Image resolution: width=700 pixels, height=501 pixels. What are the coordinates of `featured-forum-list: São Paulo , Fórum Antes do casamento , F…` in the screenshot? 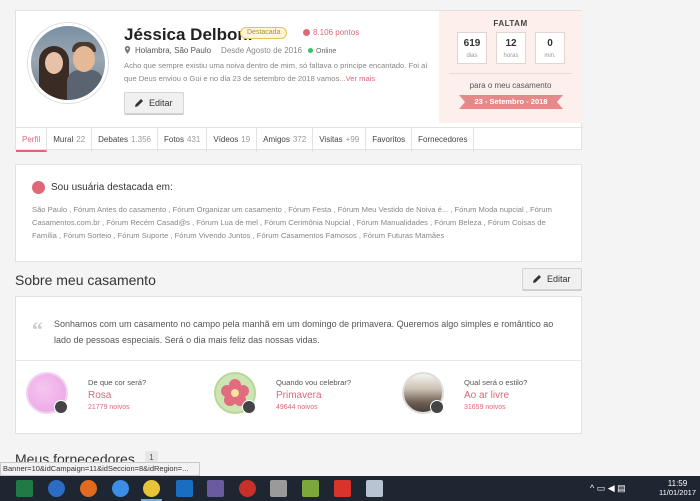 It's located at (302, 222).